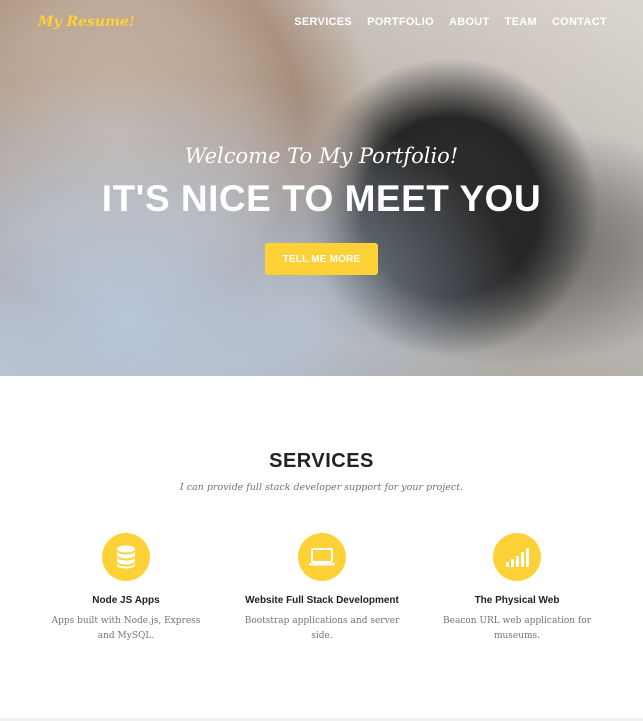  I want to click on hero-heading: IT'S NICE TO MEET YOU, so click(321, 198).